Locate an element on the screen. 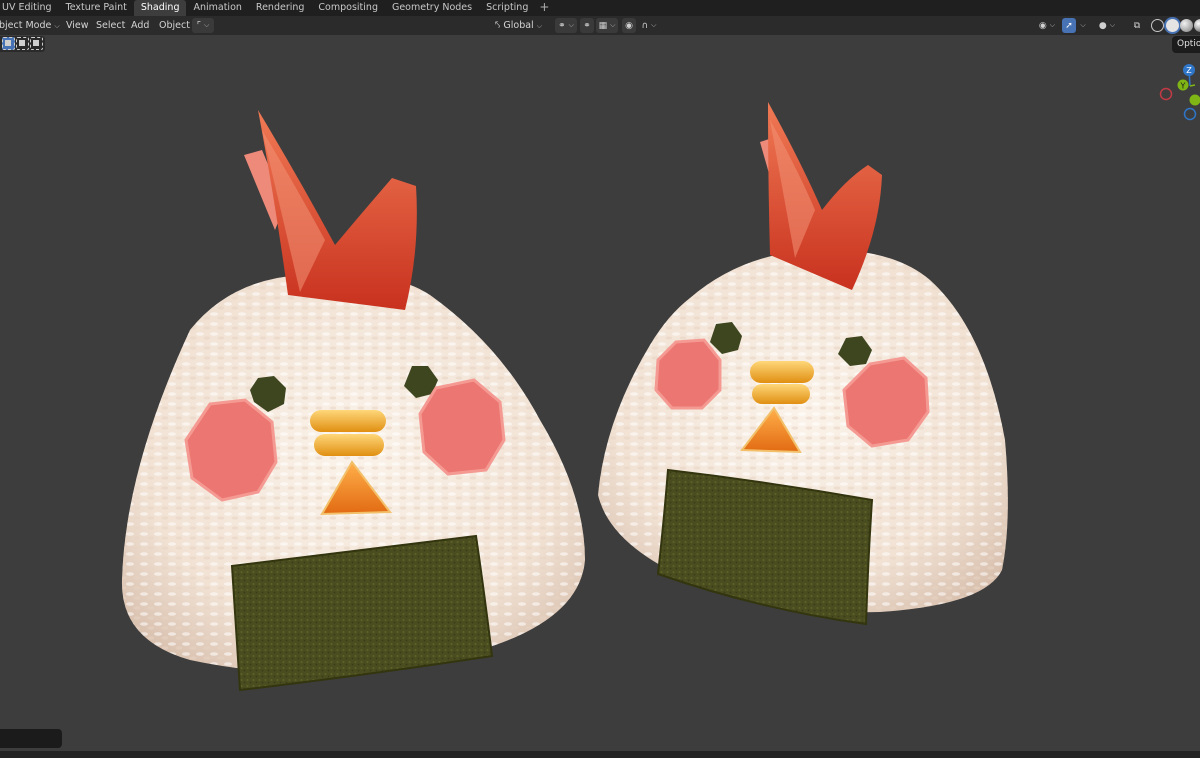 The image size is (1200, 758). cheek-left-b is located at coordinates (462, 427).